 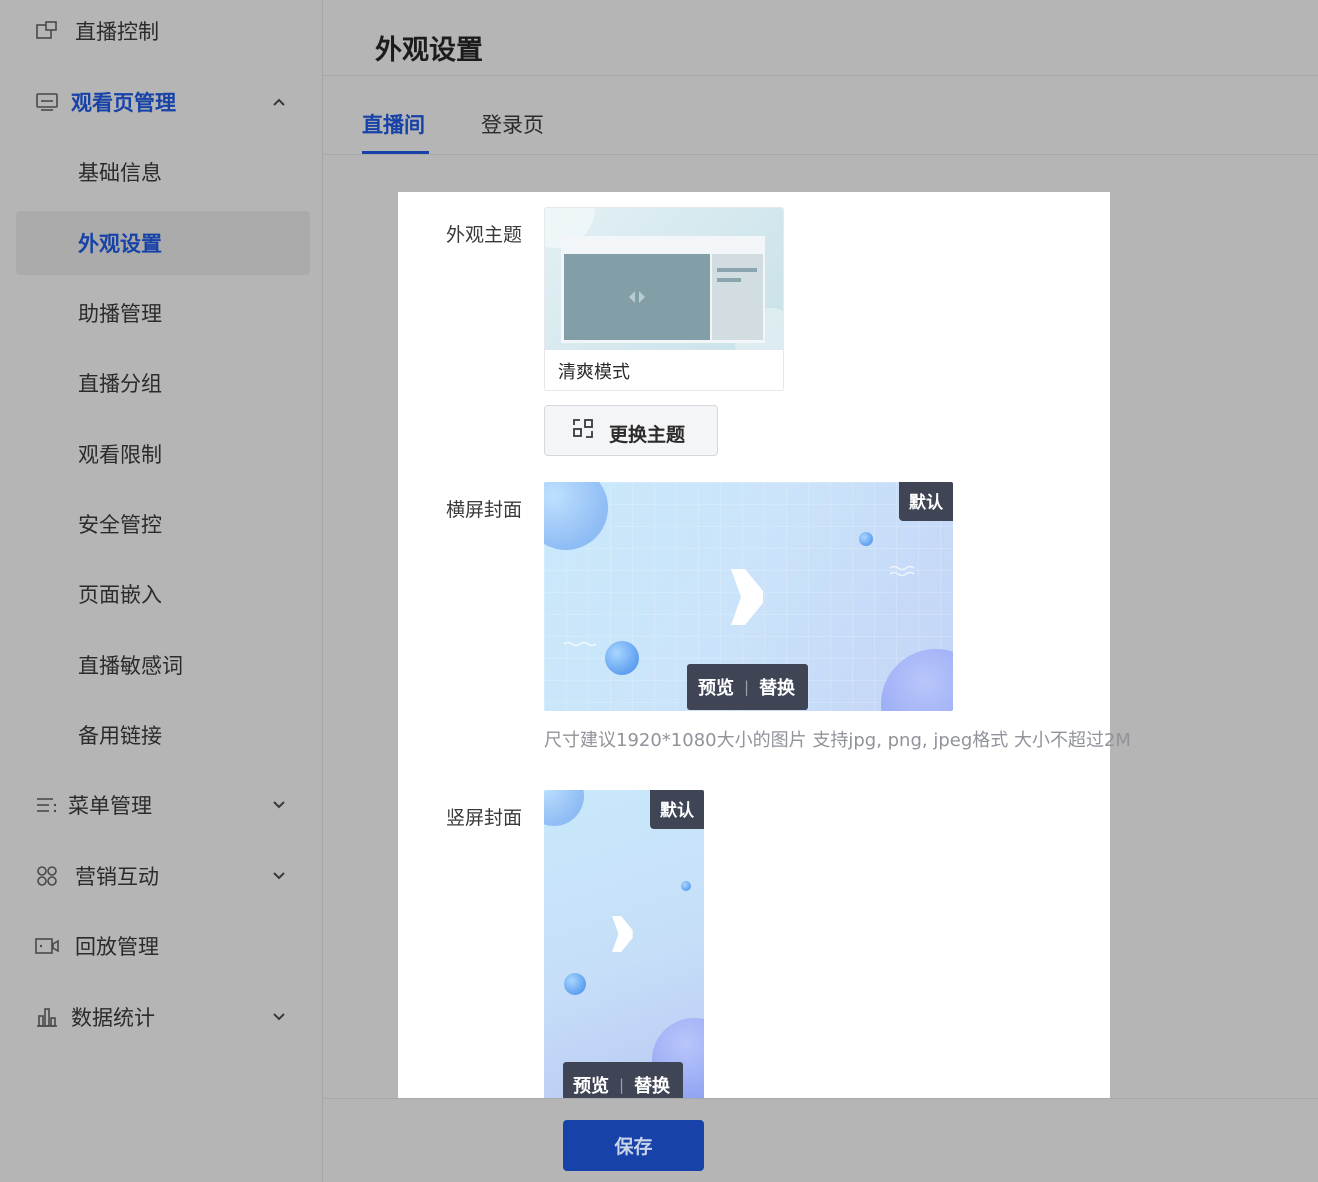 I want to click on sidebar-subitem-label: 备用链接, so click(x=120, y=736).